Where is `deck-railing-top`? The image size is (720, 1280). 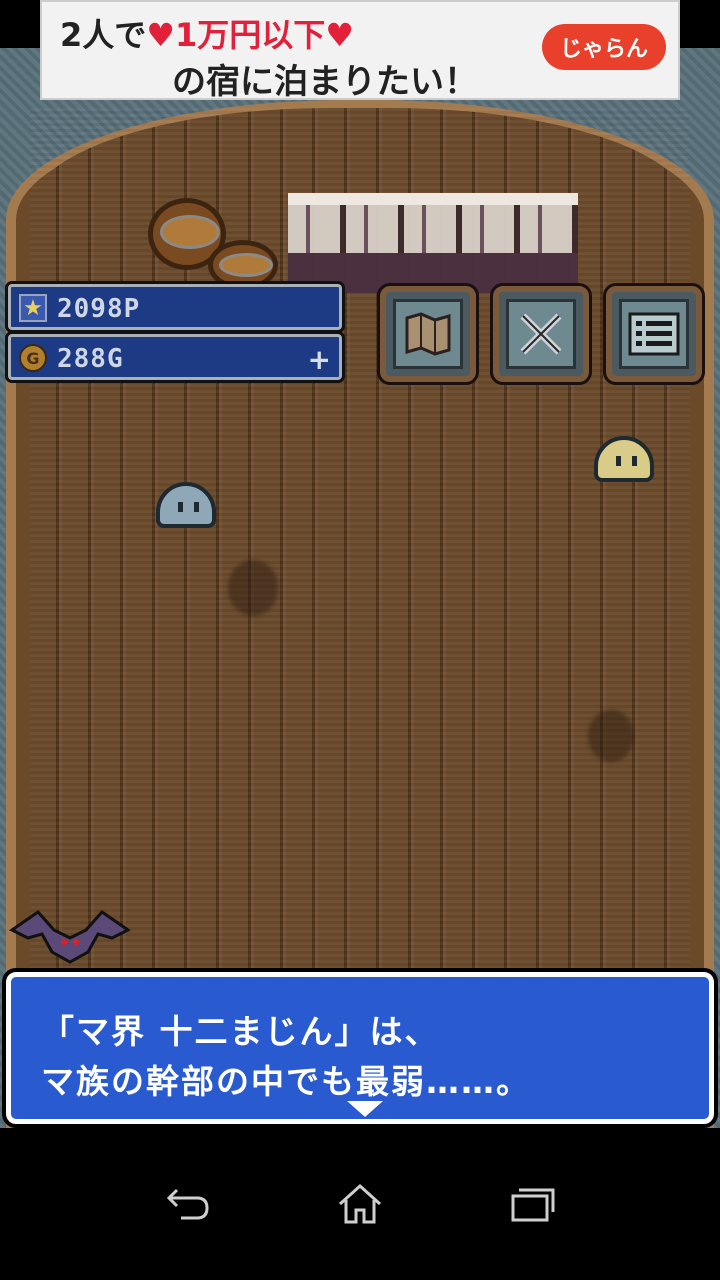
deck-railing-top is located at coordinates (433, 199).